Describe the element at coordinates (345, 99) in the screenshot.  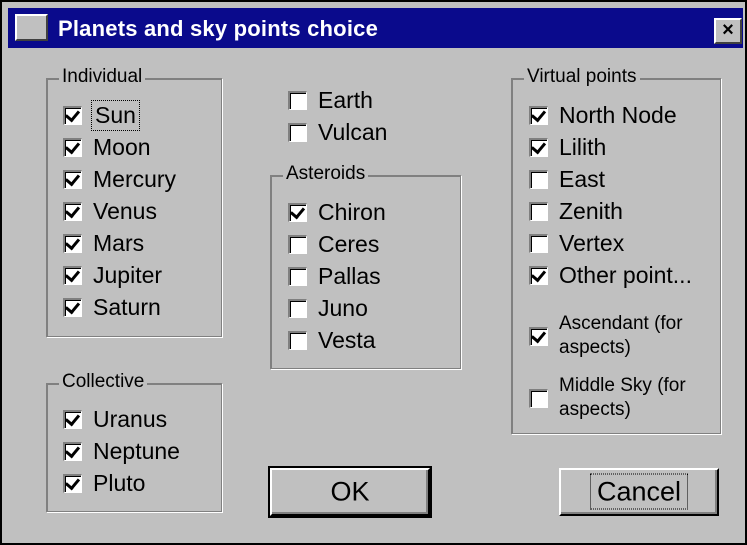
I see `checkbox-label: Earth` at that location.